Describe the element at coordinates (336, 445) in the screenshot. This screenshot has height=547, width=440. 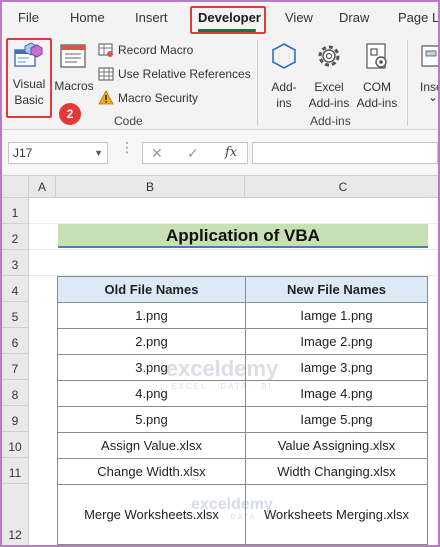
I see `table-cell: Value Assigning.xlsx` at that location.